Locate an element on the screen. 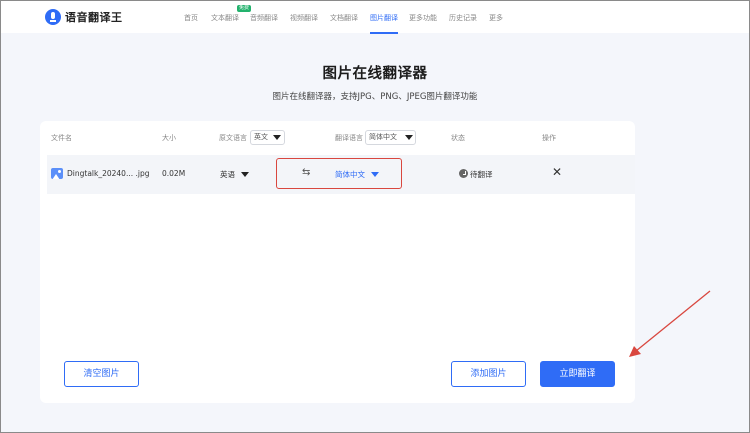  header-status: 状态 is located at coordinates (458, 138).